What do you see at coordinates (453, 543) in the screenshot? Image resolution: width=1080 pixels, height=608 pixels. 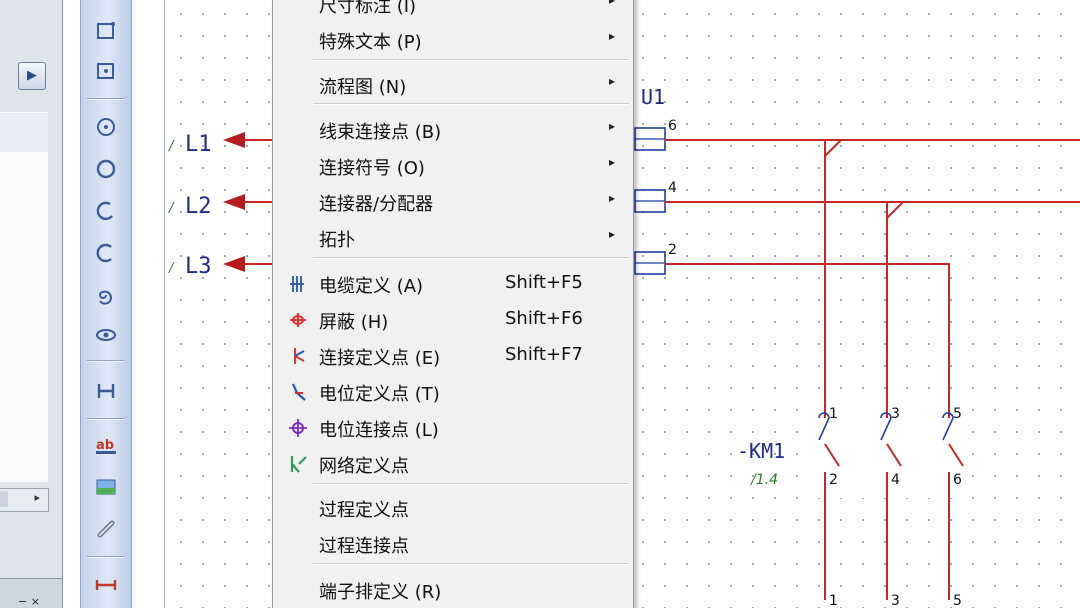 I see `menu-item-process-connection: 过程连接点` at bounding box center [453, 543].